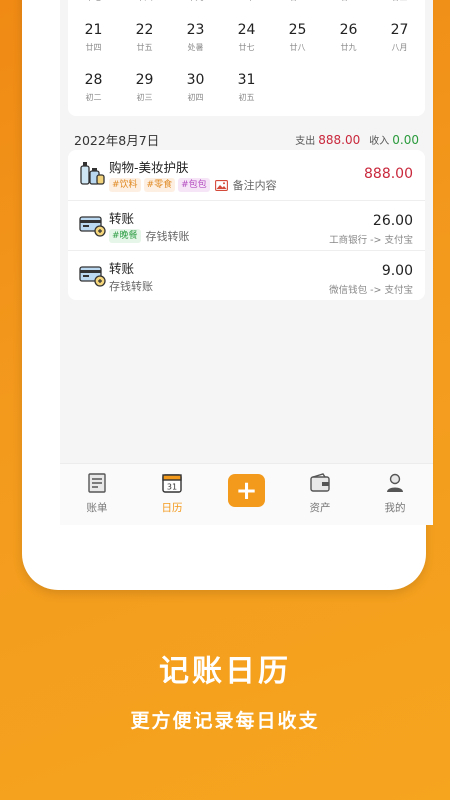 The height and width of the screenshot is (800, 450). I want to click on tab-calendar: 31 日历, so click(172, 492).